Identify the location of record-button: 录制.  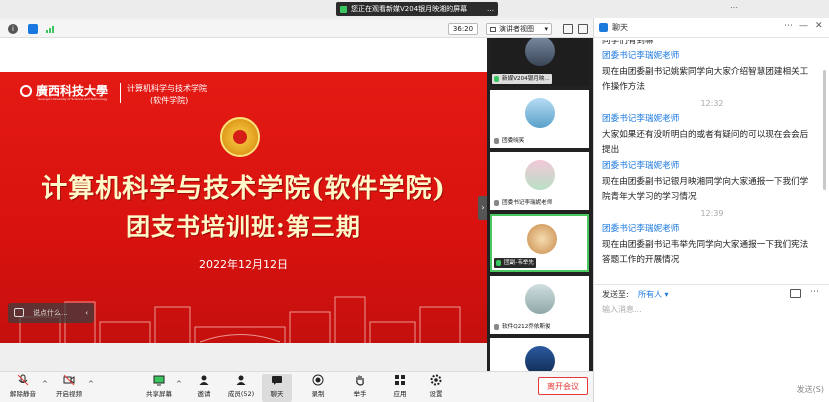
(318, 388).